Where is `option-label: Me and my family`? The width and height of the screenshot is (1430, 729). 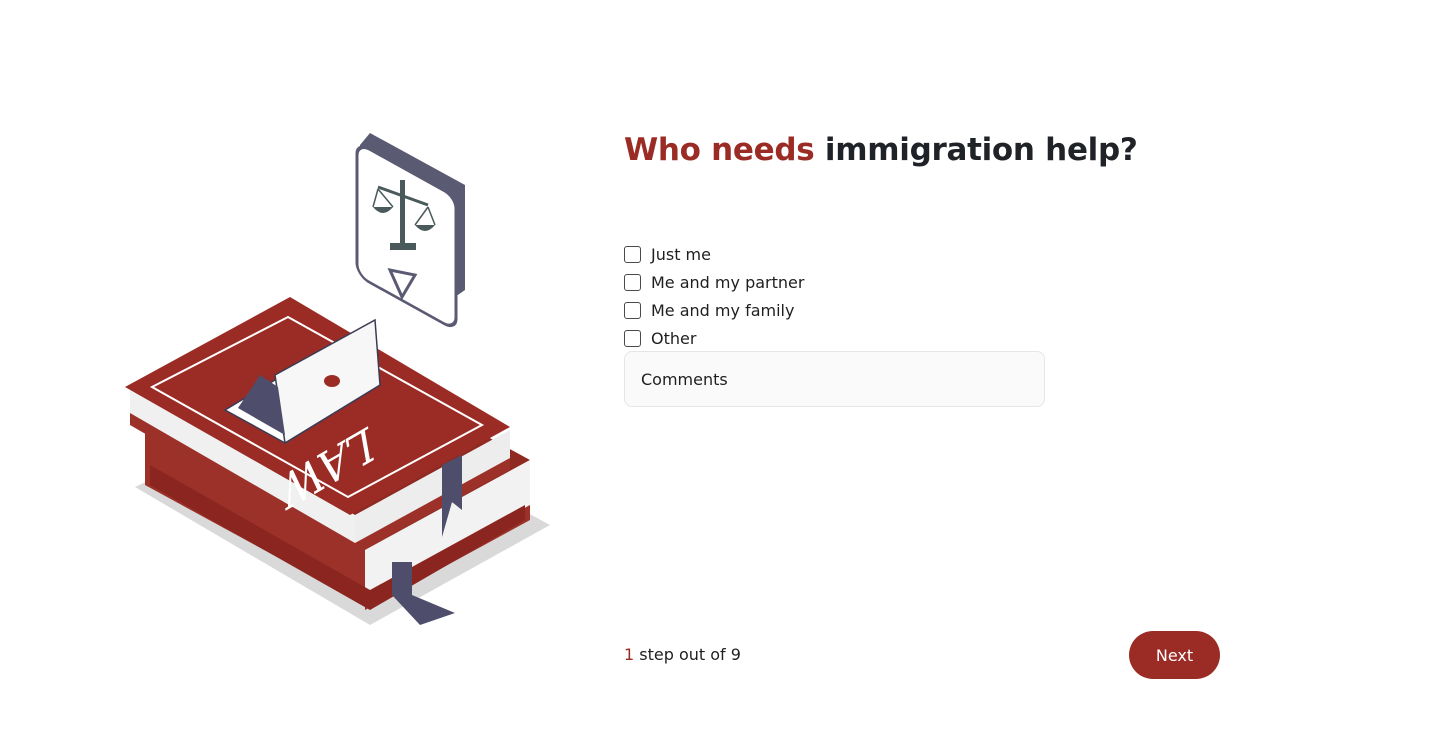
option-label: Me and my family is located at coordinates (723, 310).